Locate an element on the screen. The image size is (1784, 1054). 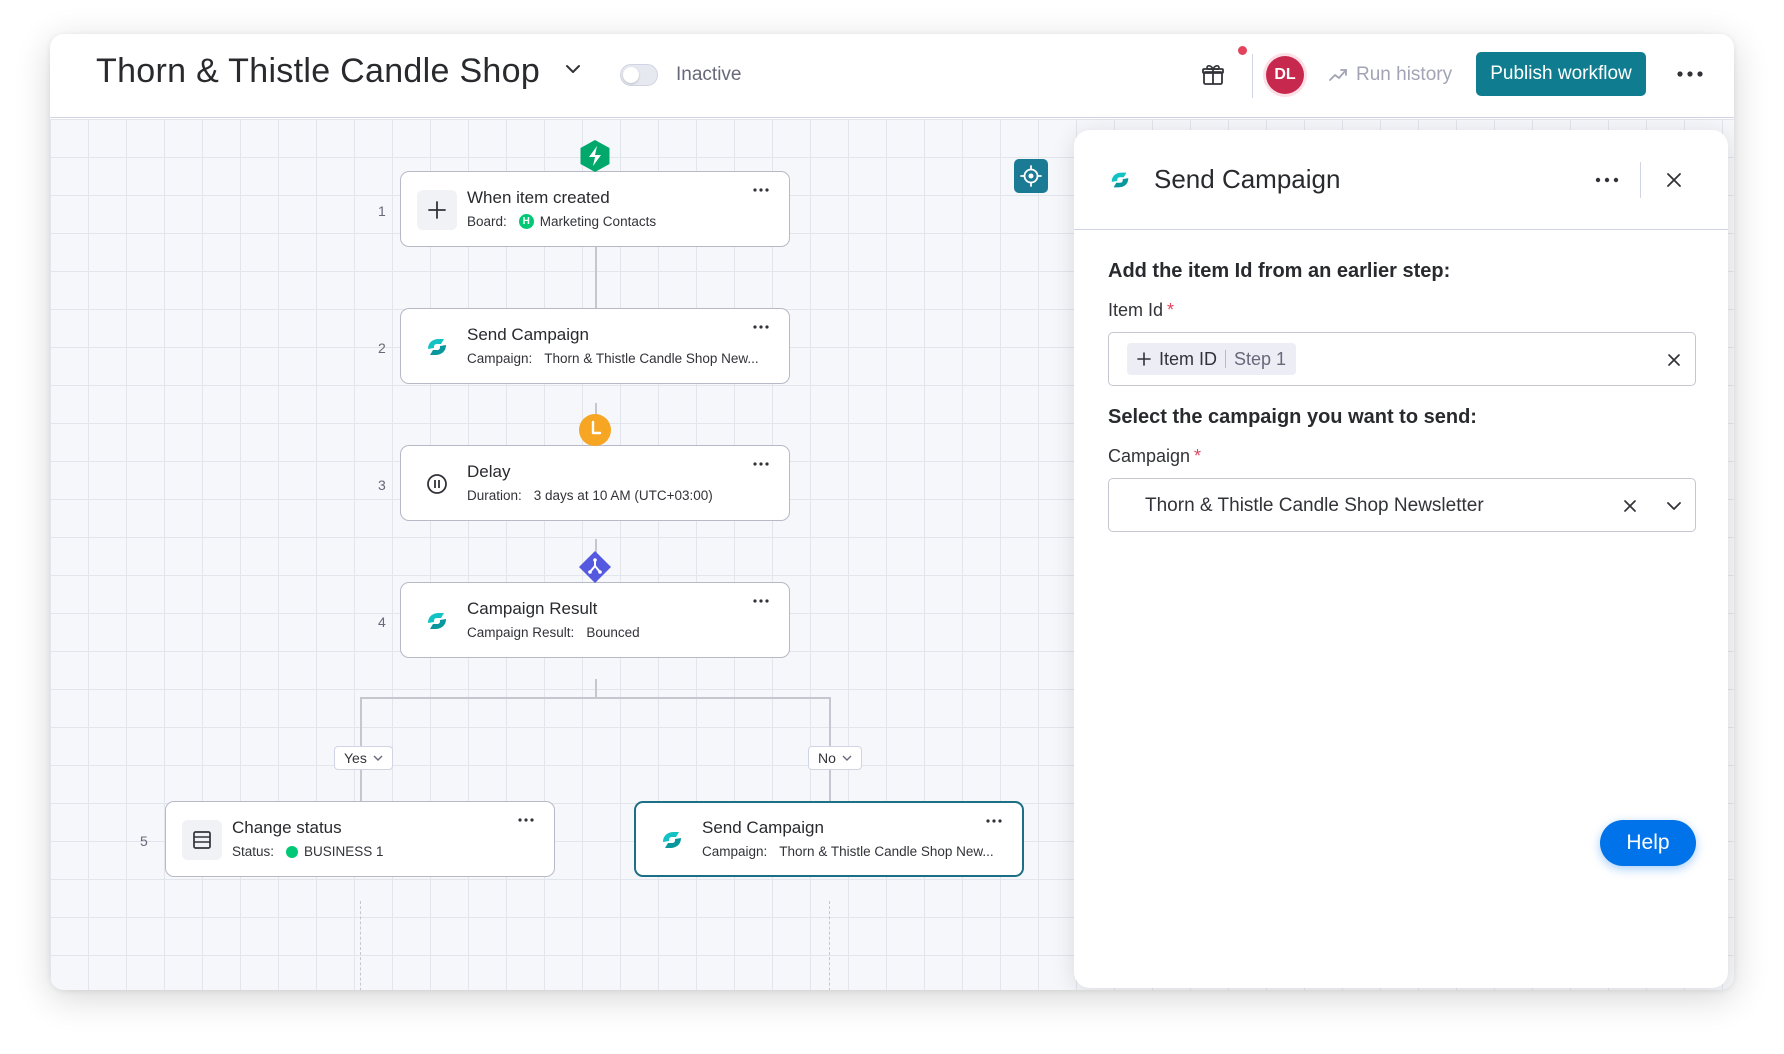
crosshair-icon is located at coordinates (1031, 176).